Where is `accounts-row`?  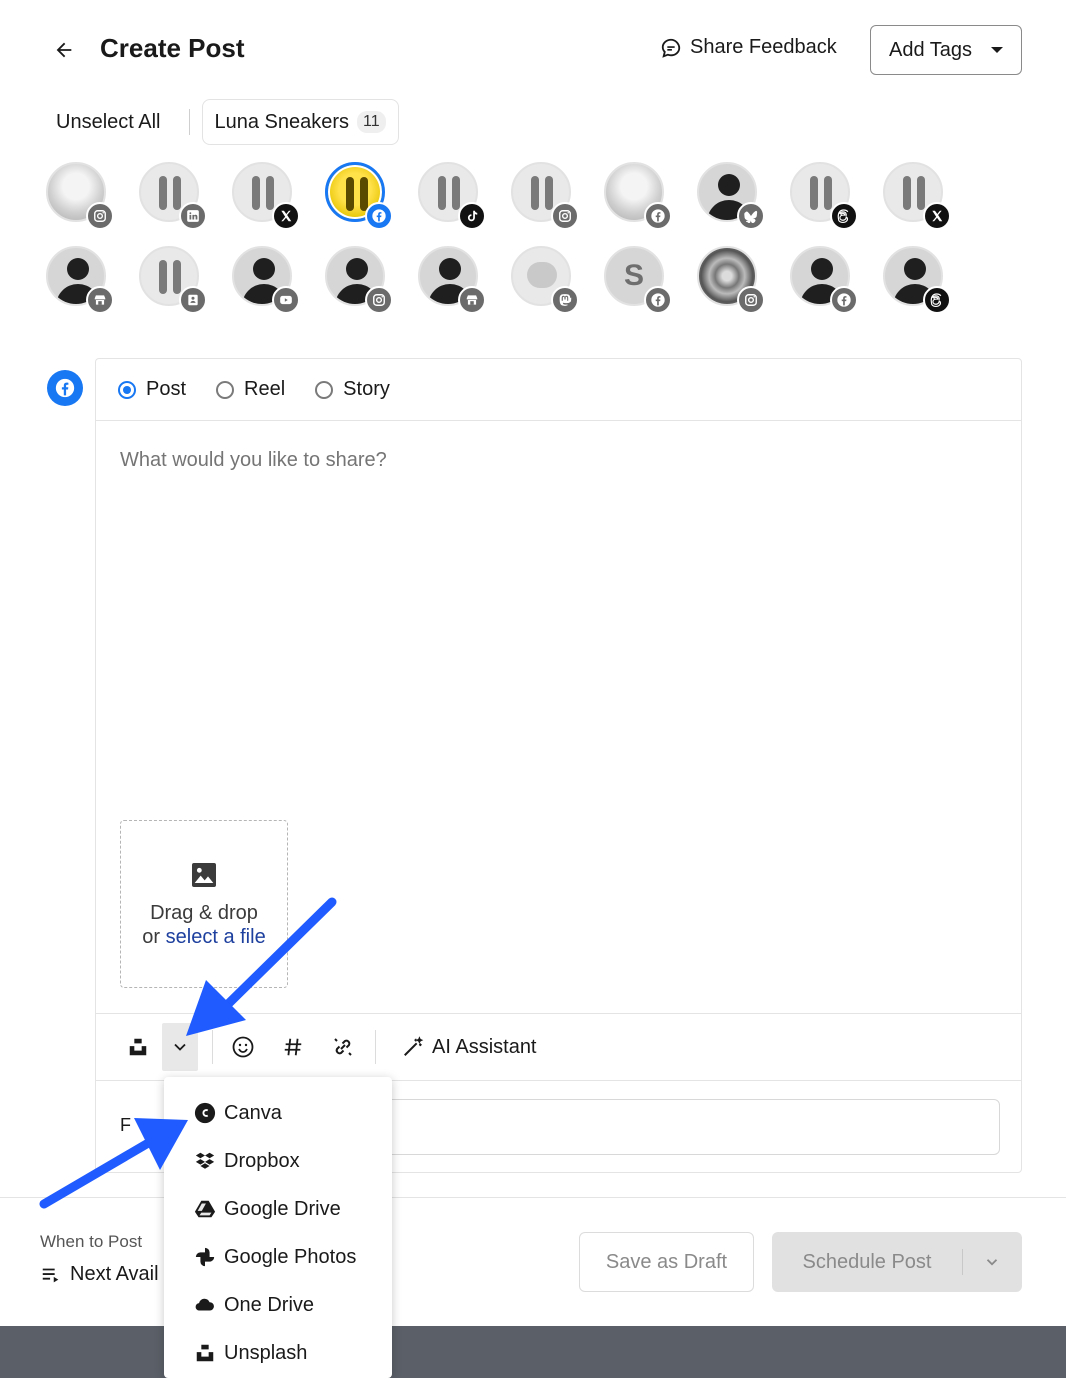
accounts-row is located at coordinates (526, 196).